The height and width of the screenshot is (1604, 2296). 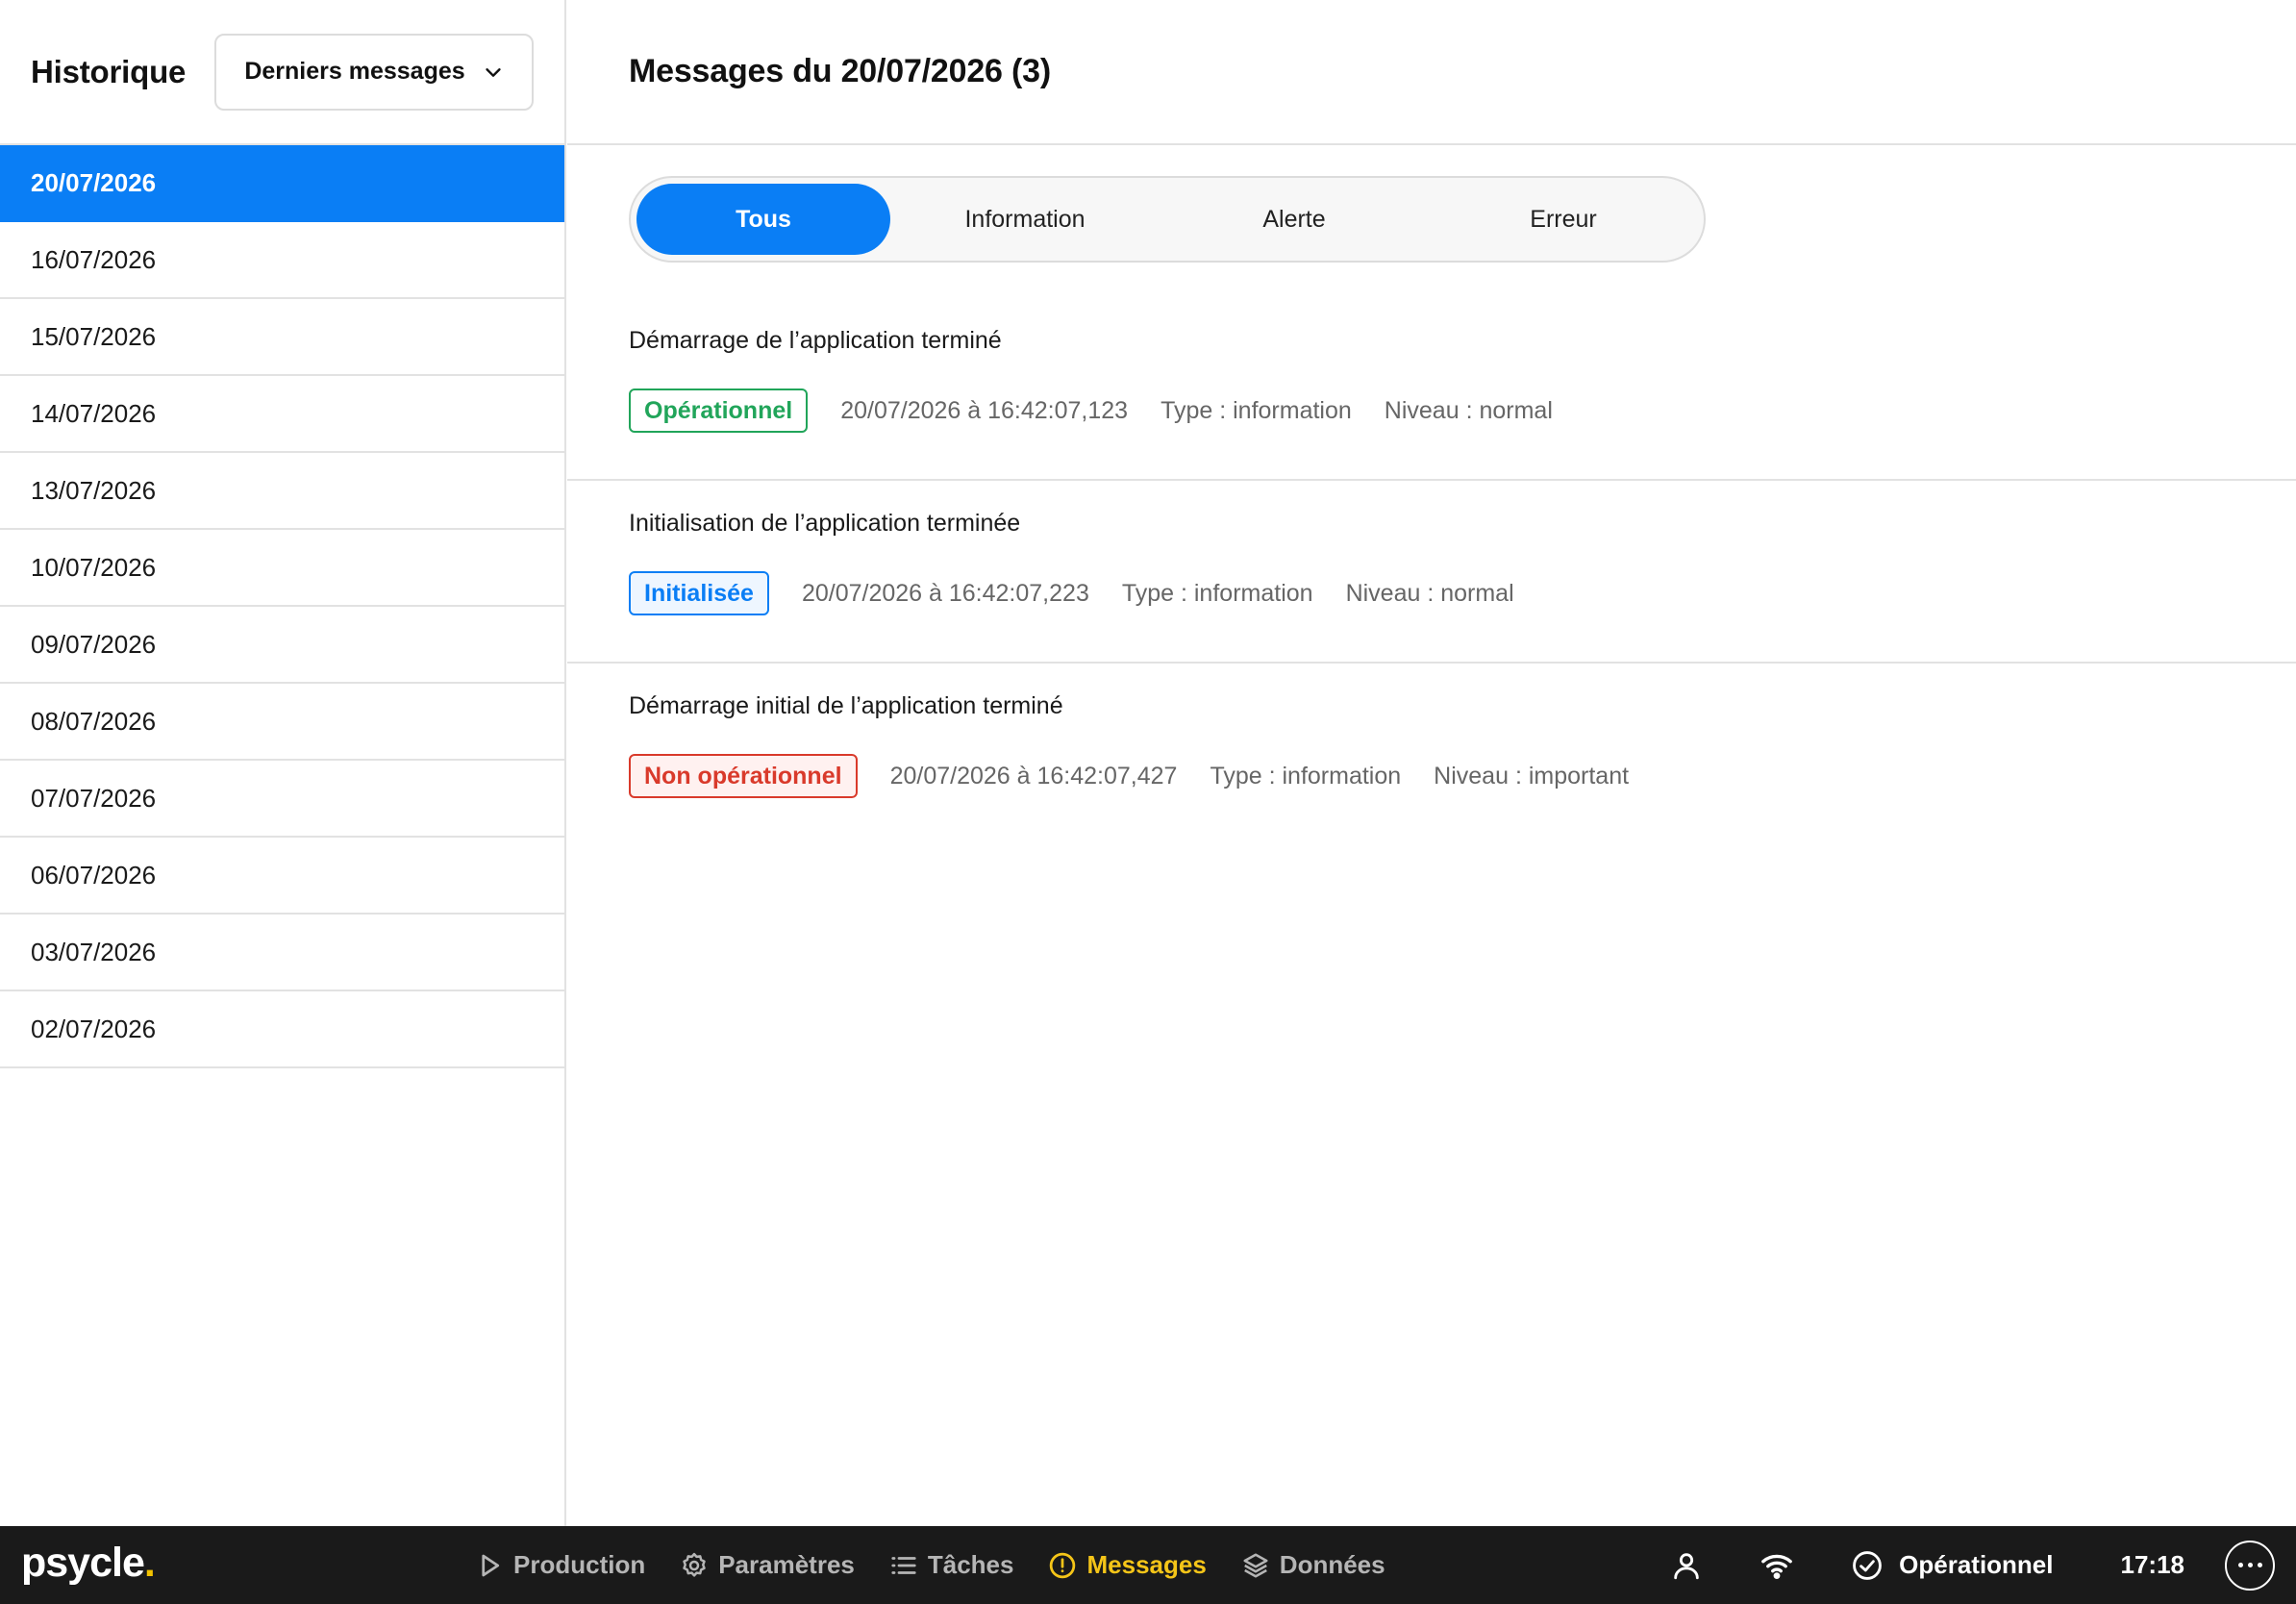 What do you see at coordinates (763, 219) in the screenshot?
I see `filter-tab-tous: Tous` at bounding box center [763, 219].